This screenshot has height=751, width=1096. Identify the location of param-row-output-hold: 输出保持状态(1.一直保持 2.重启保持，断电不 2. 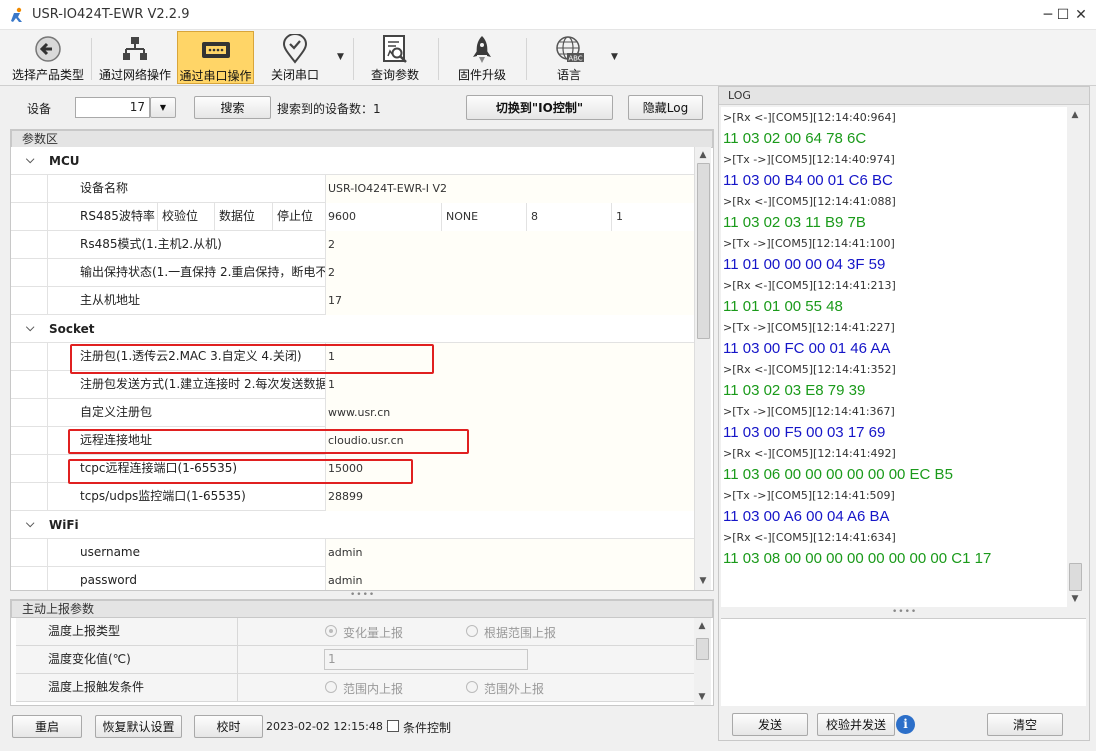
(352, 273).